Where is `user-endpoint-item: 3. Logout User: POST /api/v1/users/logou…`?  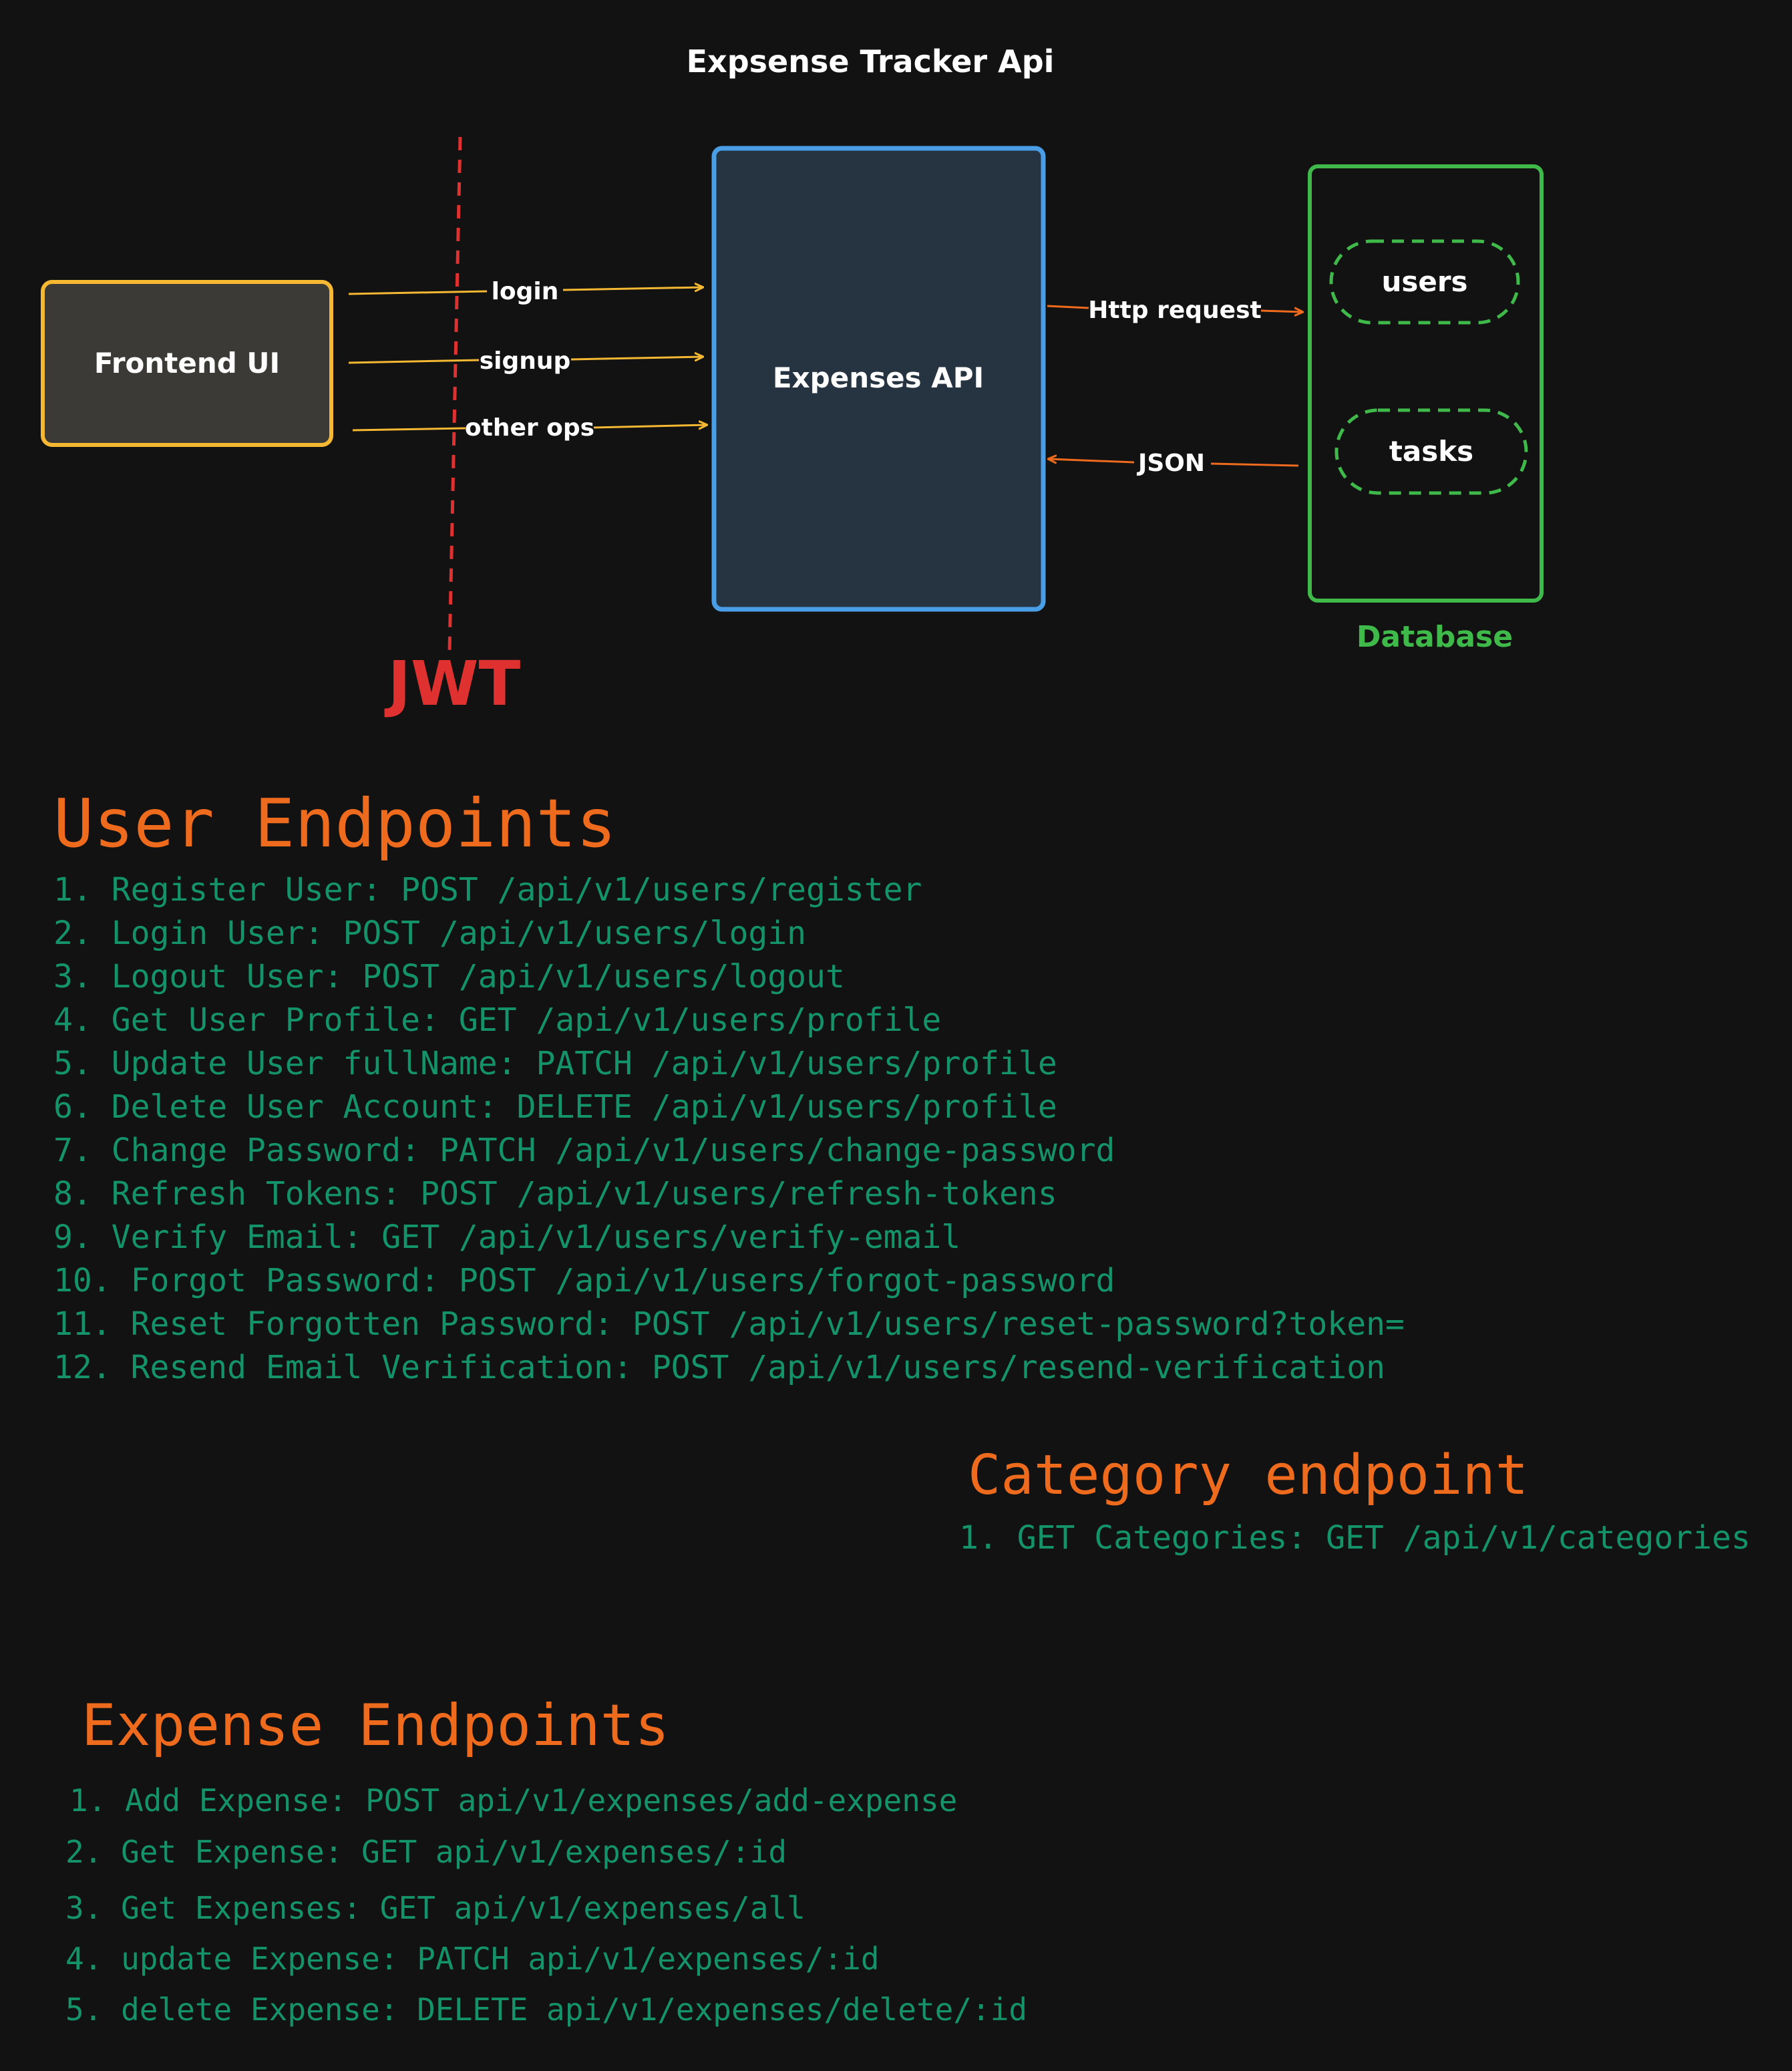 user-endpoint-item: 3. Logout User: POST /api/v1/users/logou… is located at coordinates (449, 977).